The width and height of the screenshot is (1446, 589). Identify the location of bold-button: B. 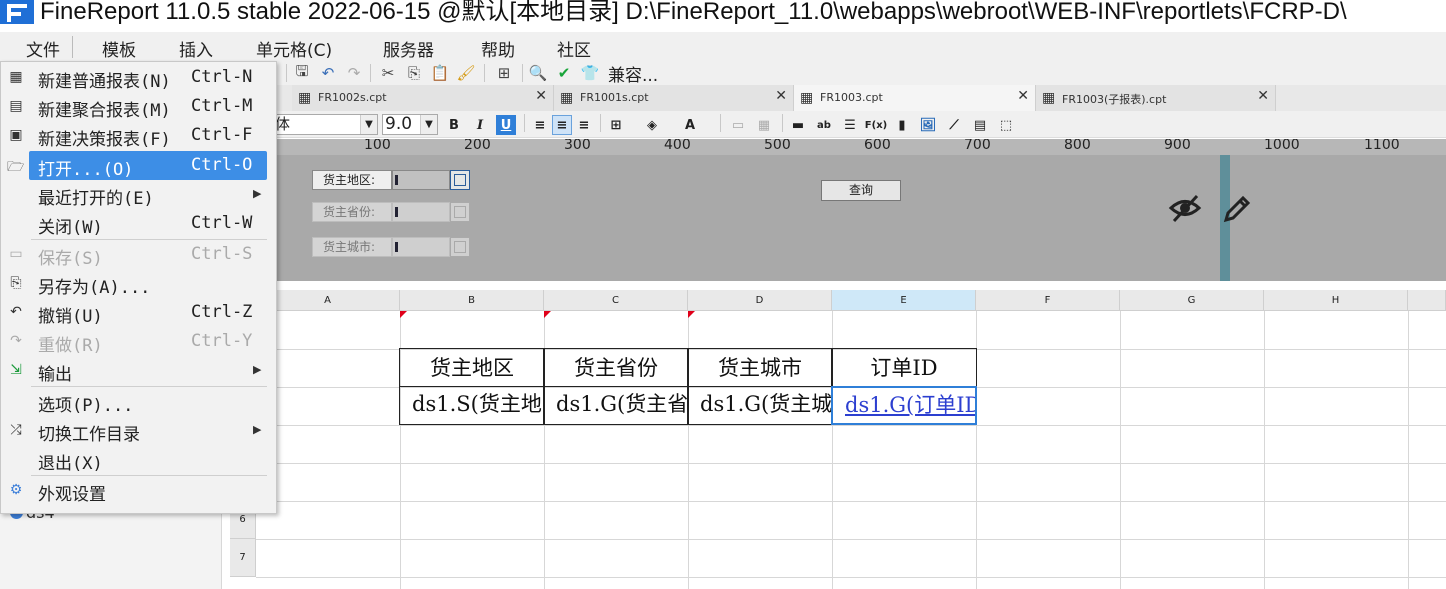
(454, 125).